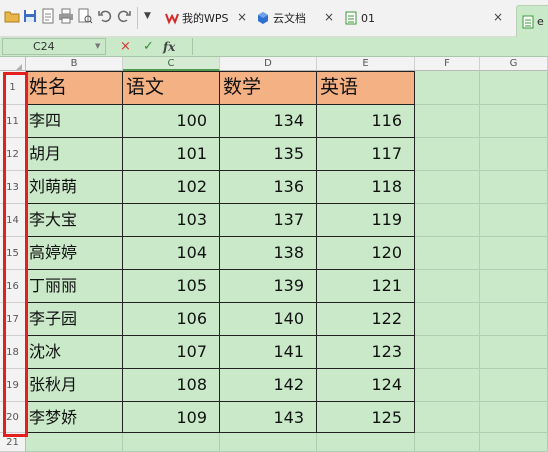 The image size is (548, 452). Describe the element at coordinates (13, 319) in the screenshot. I see `row-header: 17` at that location.